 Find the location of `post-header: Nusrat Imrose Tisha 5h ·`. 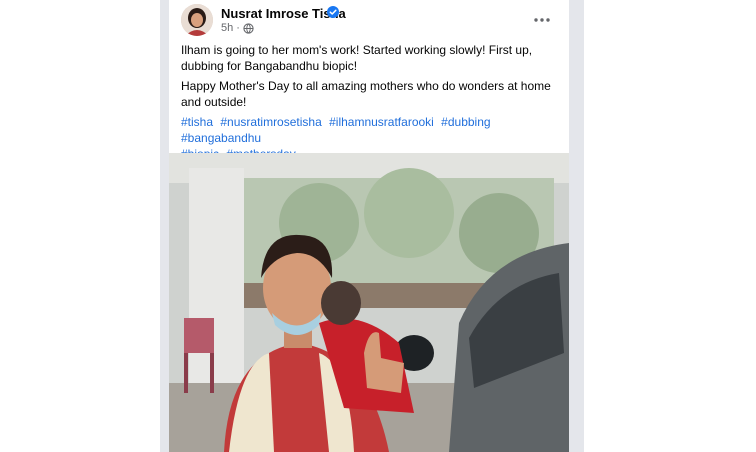

post-header: Nusrat Imrose Tisha 5h · is located at coordinates (369, 21).